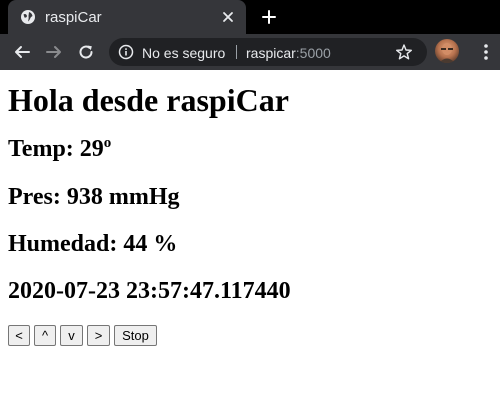  I want to click on close-icon, so click(228, 17).